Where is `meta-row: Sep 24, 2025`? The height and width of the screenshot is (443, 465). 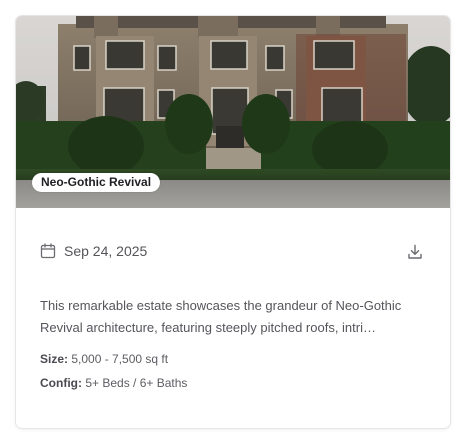 meta-row: Sep 24, 2025 is located at coordinates (233, 252).